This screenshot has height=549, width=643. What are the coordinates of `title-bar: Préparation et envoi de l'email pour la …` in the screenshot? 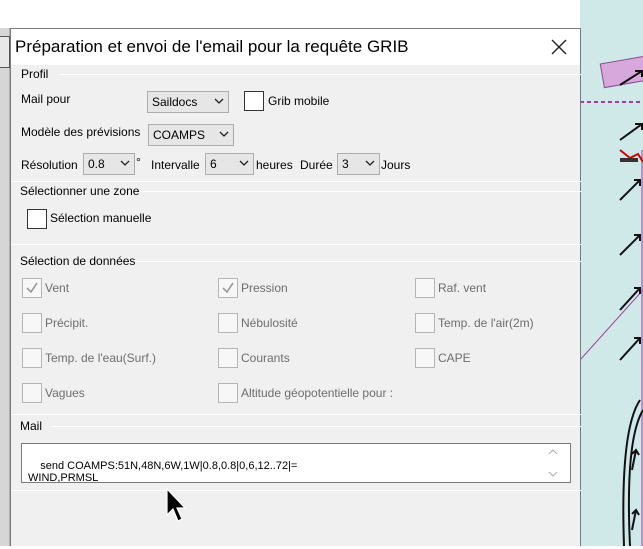 It's located at (295, 47).